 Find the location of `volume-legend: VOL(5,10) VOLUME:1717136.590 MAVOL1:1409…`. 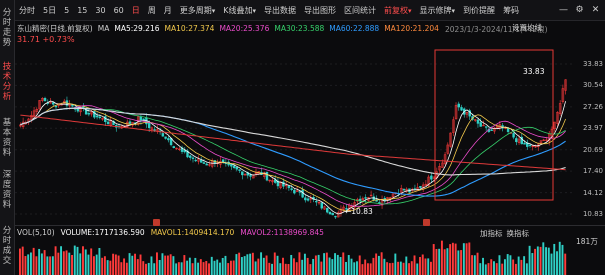

volume-legend: VOL(5,10) VOLUME:1717136.590 MAVOL1:1409… is located at coordinates (170, 232).